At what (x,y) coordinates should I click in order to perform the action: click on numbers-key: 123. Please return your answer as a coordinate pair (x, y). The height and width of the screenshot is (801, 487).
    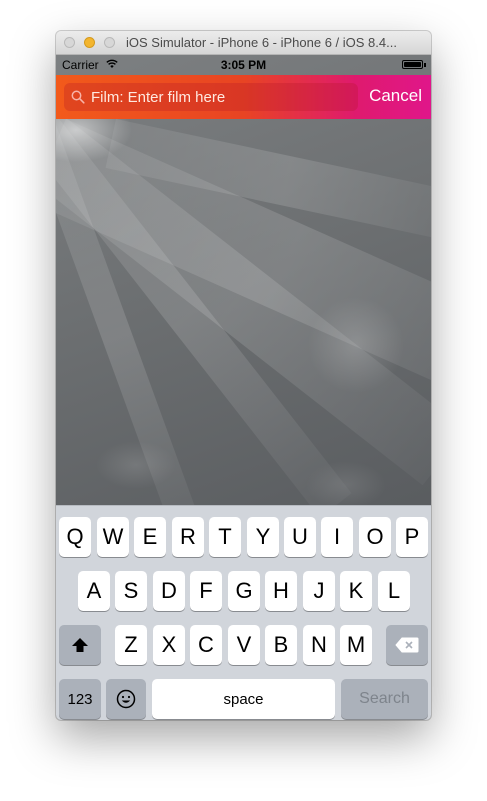
    Looking at the image, I should click on (80, 699).